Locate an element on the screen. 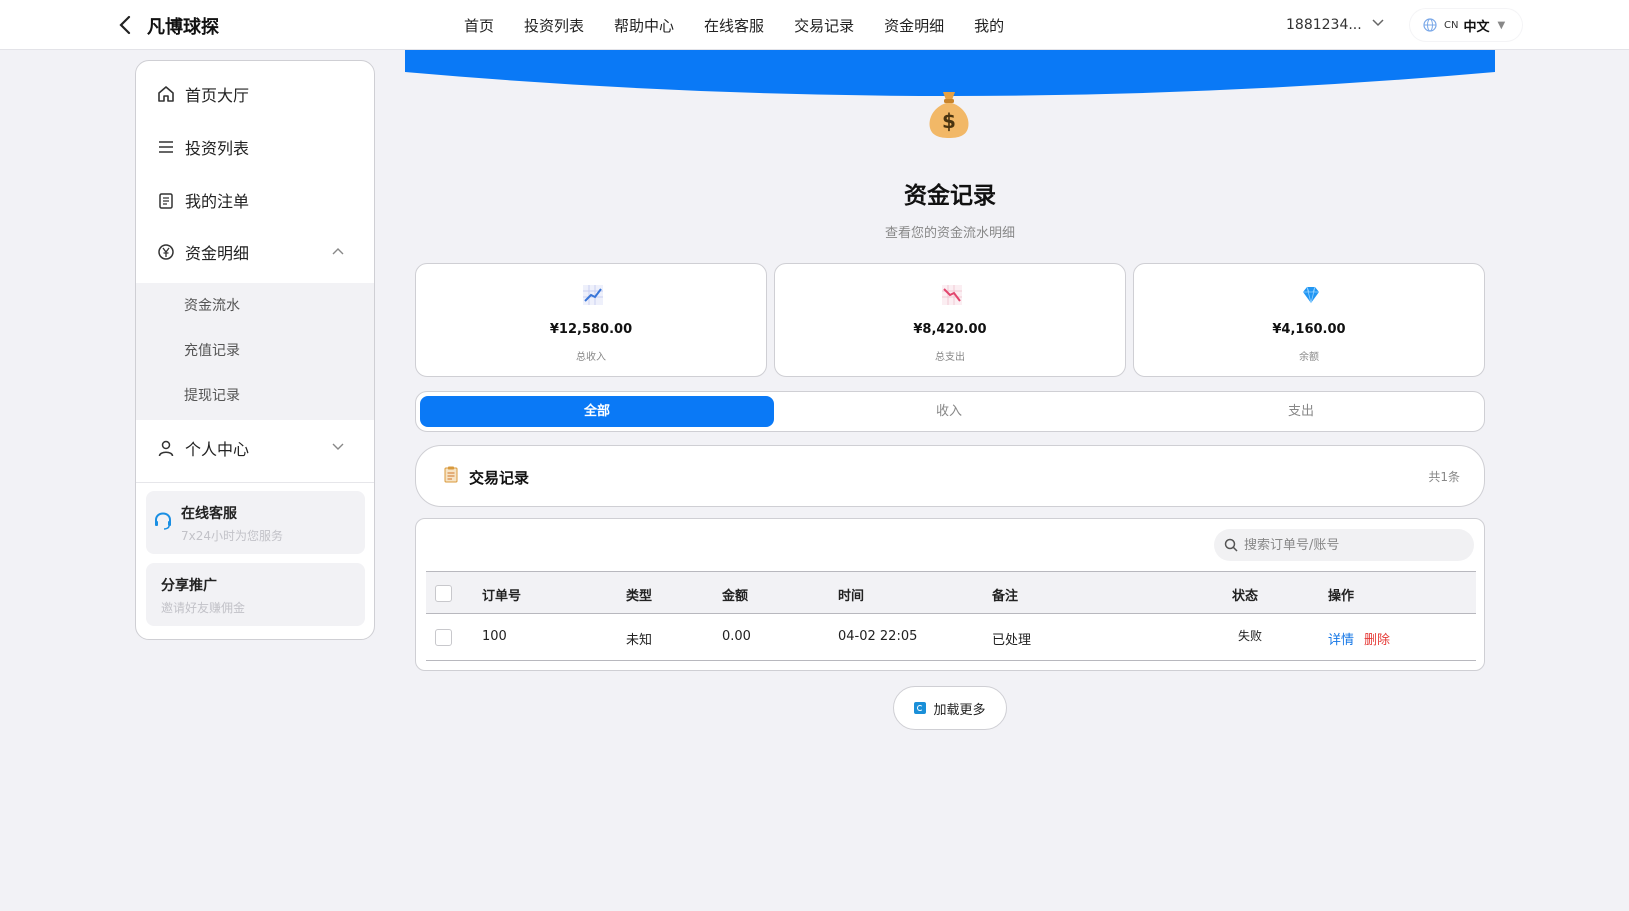 The height and width of the screenshot is (911, 1629). lang-code: CN is located at coordinates (1451, 25).